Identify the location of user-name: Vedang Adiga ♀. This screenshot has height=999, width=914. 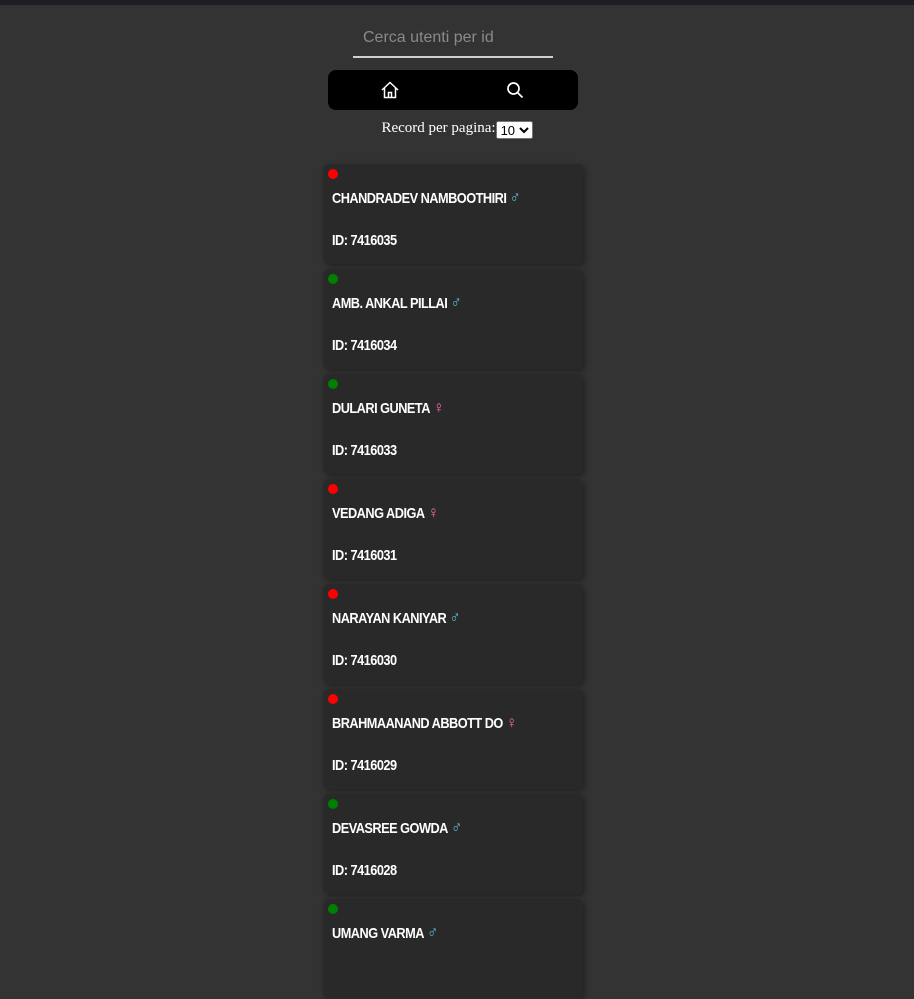
(385, 513).